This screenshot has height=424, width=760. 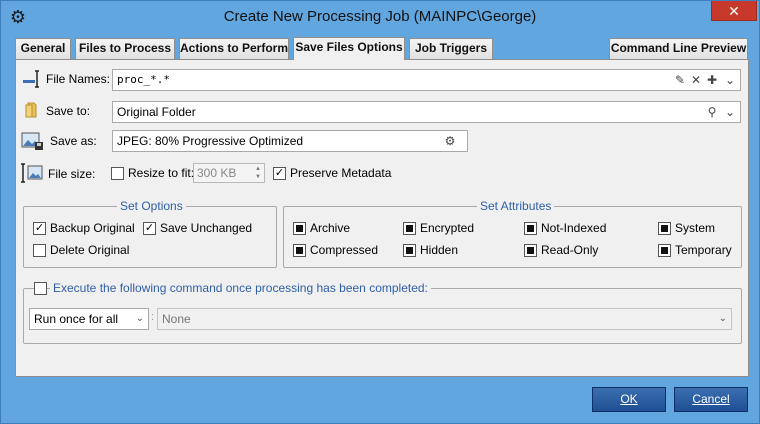 I want to click on folder-icon, so click(x=32, y=110).